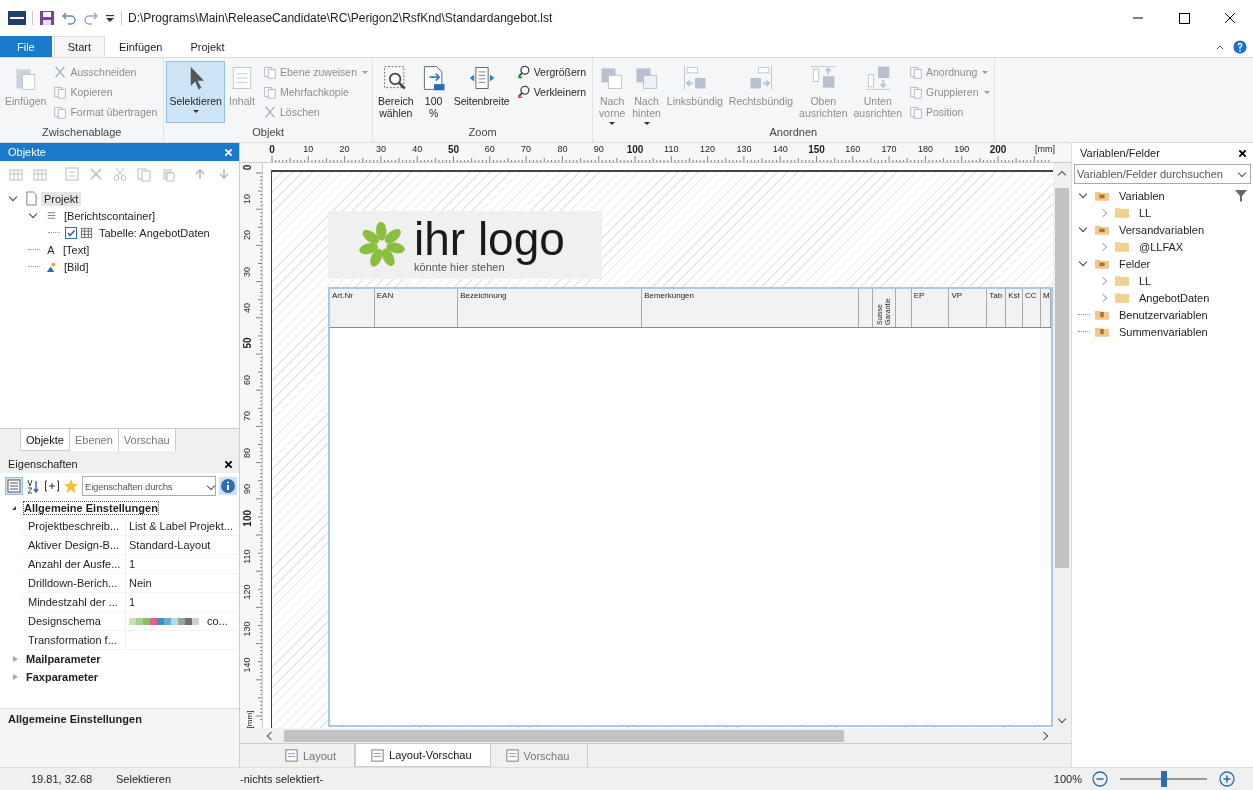 The height and width of the screenshot is (790, 1253). I want to click on column-header: VP, so click(968, 308).